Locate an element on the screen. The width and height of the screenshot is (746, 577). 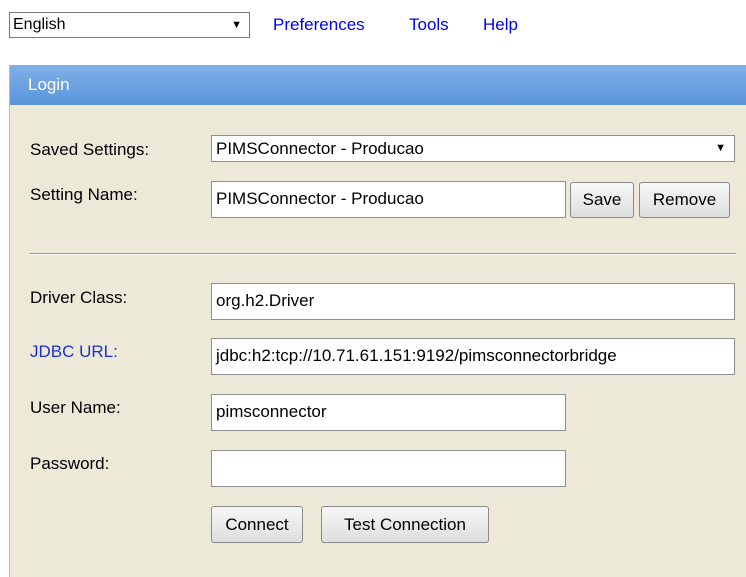
password-input is located at coordinates (388, 468).